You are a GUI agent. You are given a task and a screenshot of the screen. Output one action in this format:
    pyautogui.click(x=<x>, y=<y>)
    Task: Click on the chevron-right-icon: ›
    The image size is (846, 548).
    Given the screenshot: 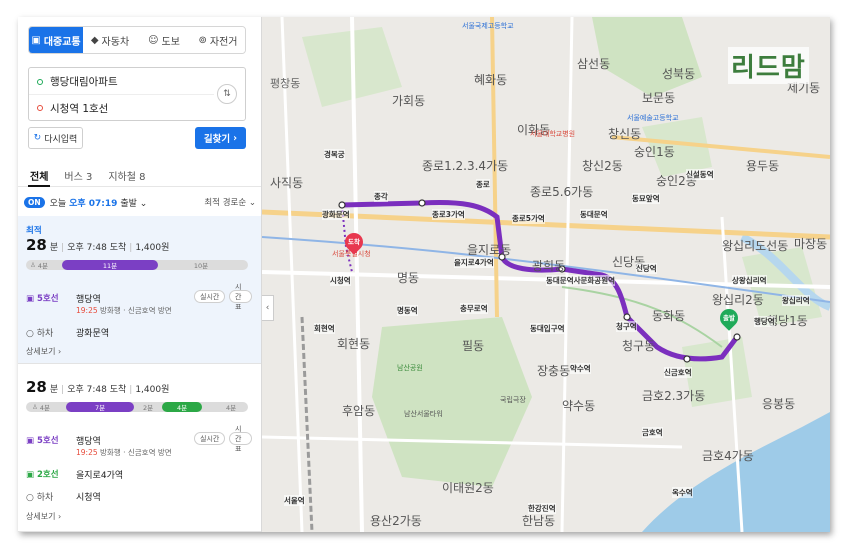 What is the action you would take?
    pyautogui.click(x=235, y=138)
    